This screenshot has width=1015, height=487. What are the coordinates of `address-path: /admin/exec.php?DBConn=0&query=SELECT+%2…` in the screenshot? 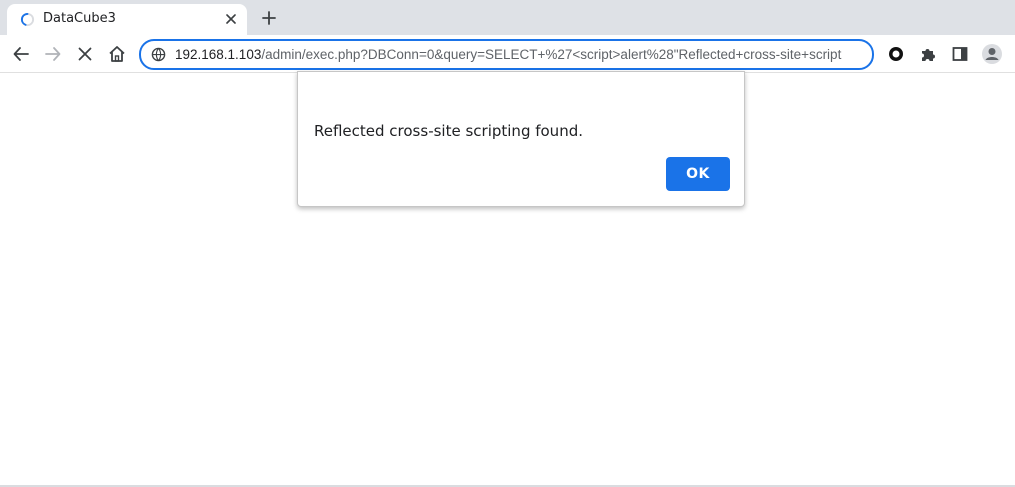 It's located at (551, 54).